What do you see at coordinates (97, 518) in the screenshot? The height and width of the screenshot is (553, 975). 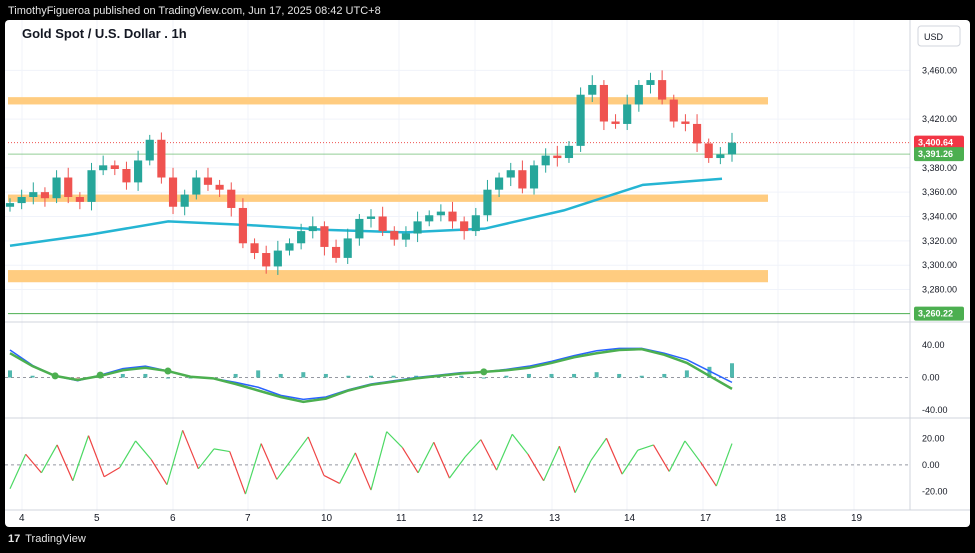 I see `time-tick-label: 5` at bounding box center [97, 518].